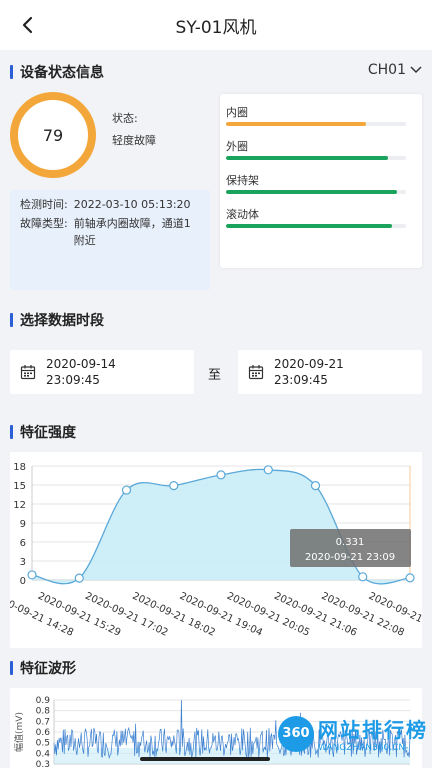  I want to click on section-title: 设备状态信息, so click(62, 73).